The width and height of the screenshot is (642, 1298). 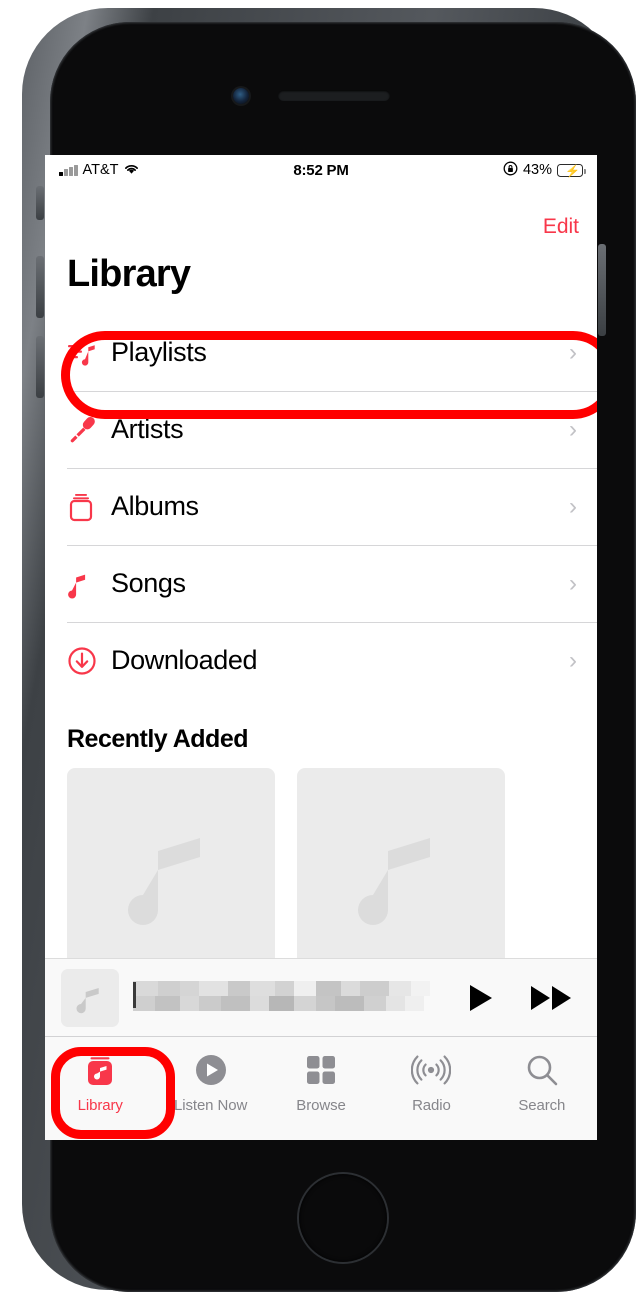 I want to click on tab-label: Library, so click(x=100, y=1105).